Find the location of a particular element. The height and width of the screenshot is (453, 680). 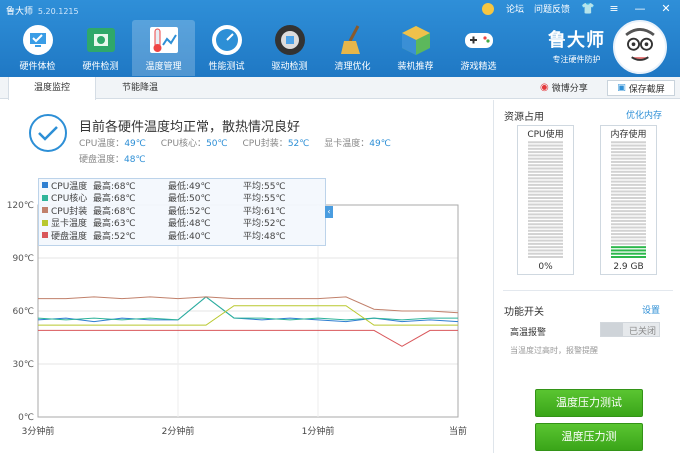

skin-icon: 👕 is located at coordinates (588, 8).